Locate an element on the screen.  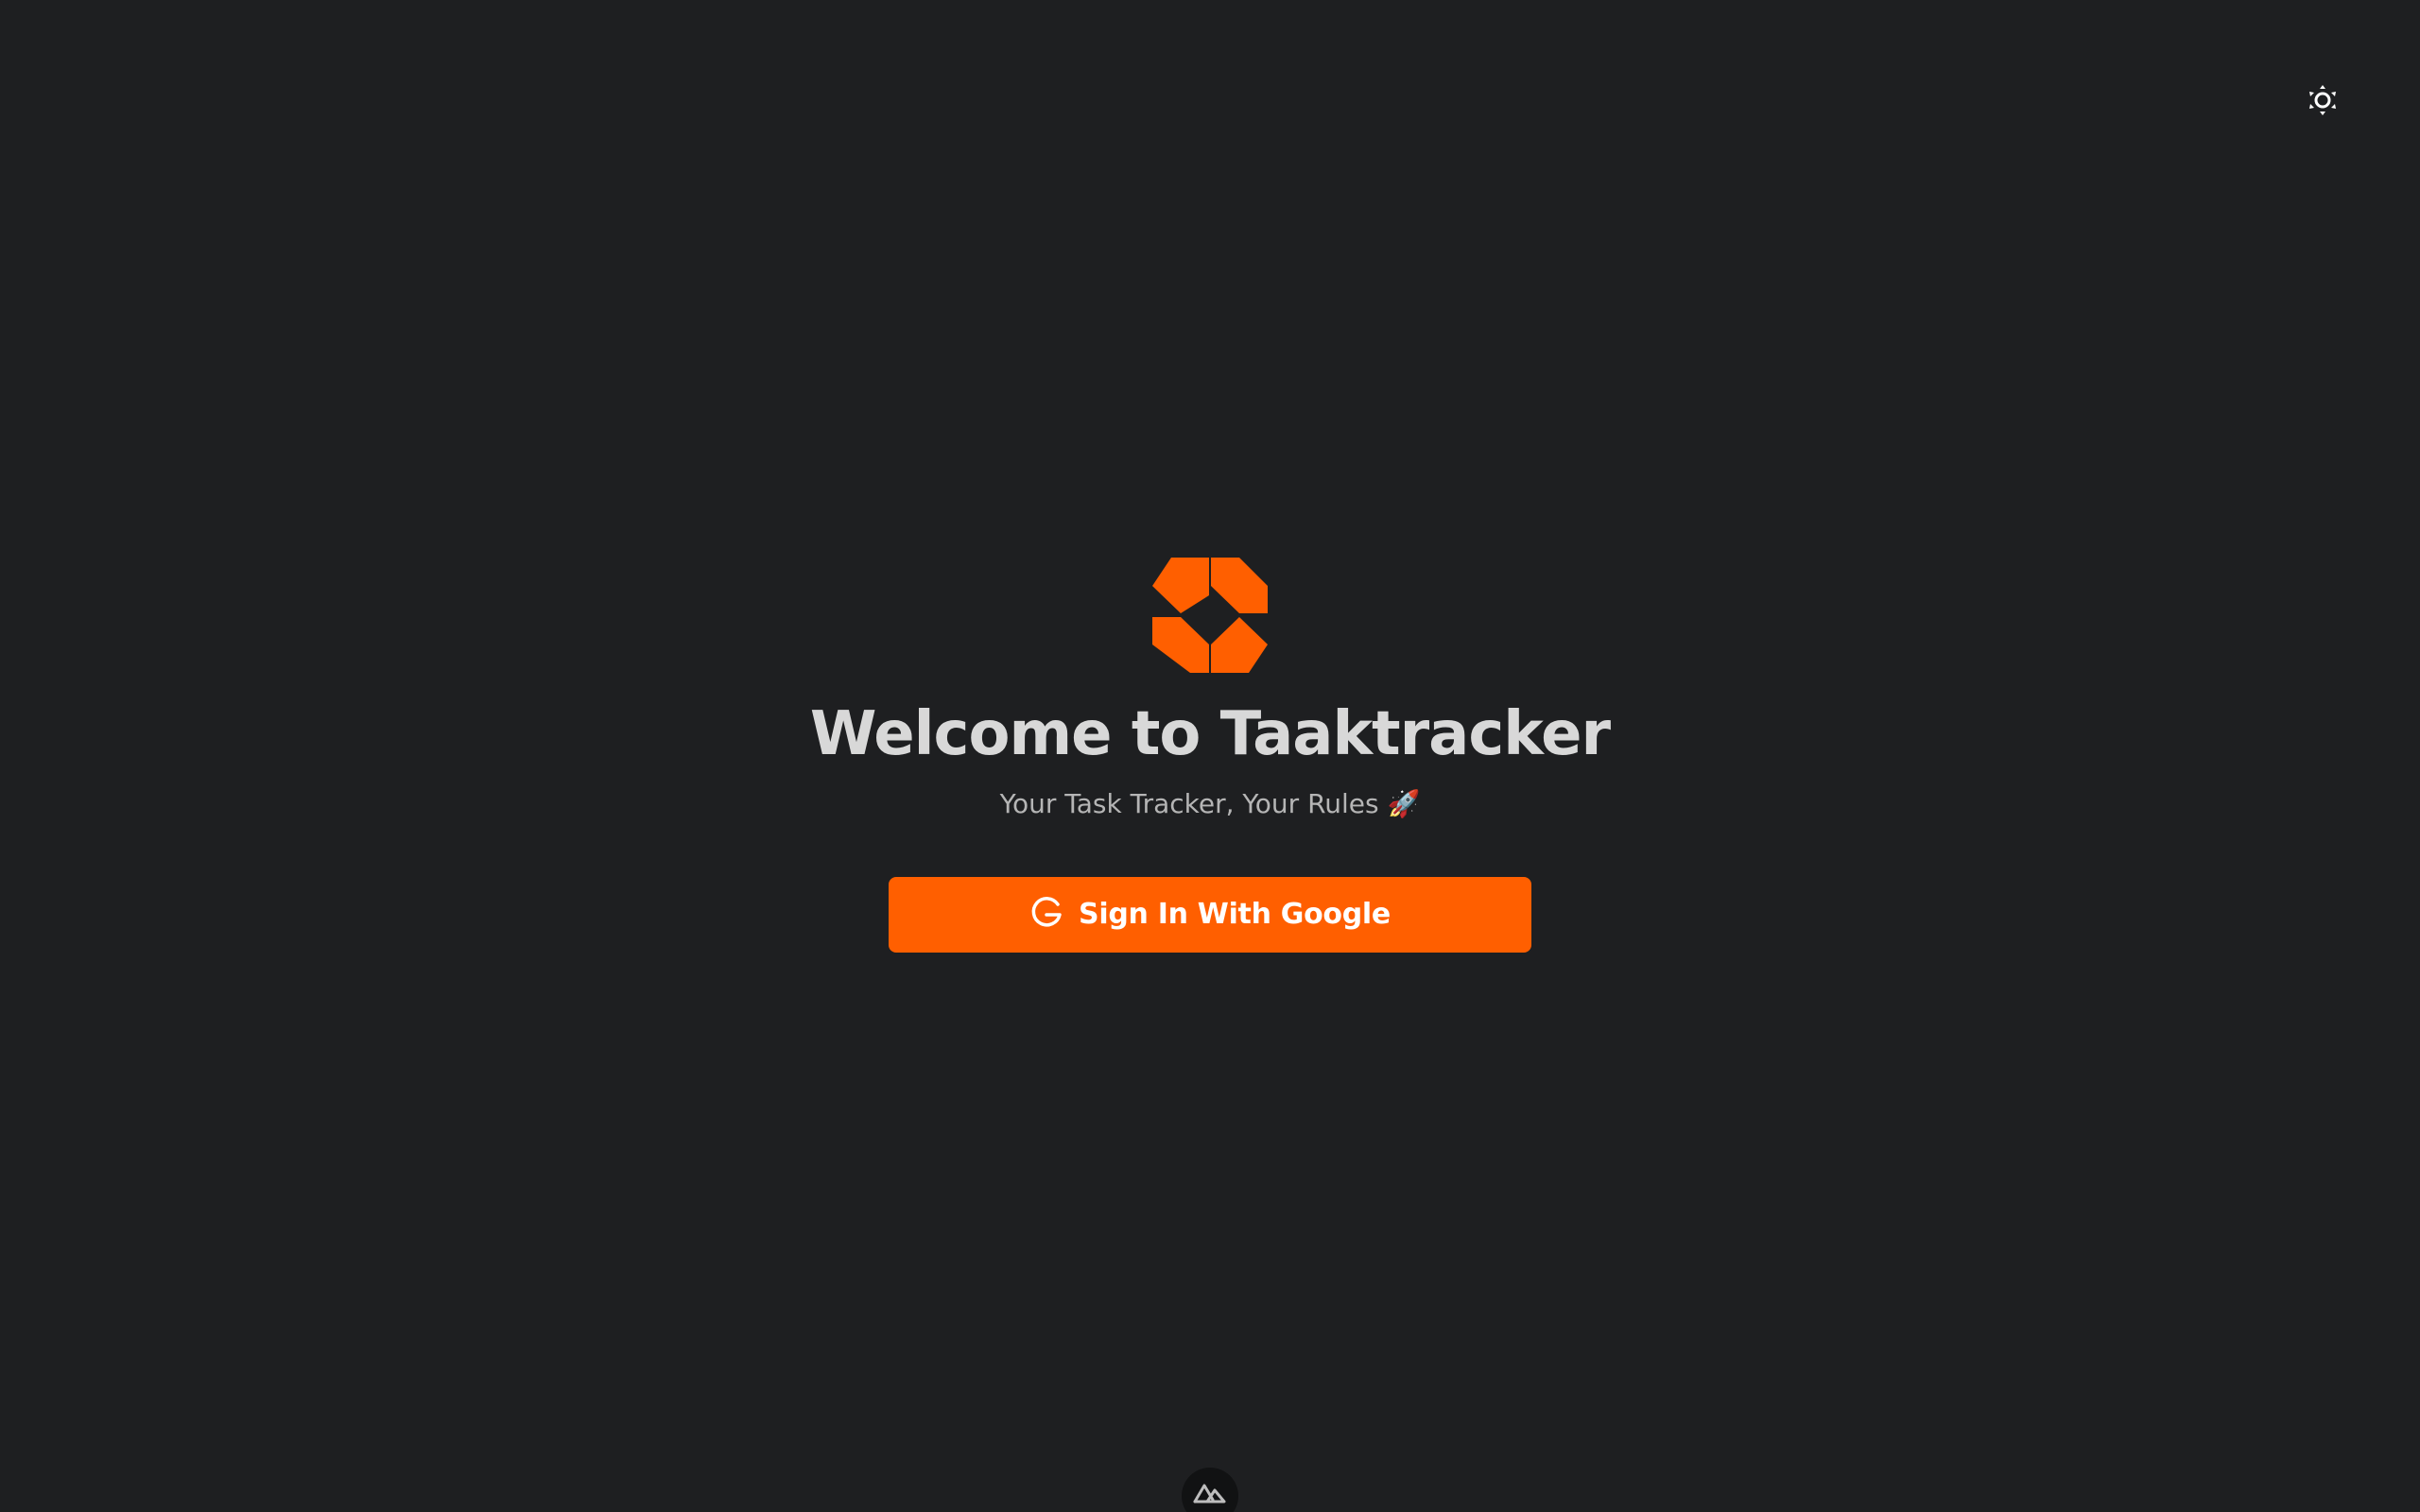
theme-toggle-button is located at coordinates (2323, 102).